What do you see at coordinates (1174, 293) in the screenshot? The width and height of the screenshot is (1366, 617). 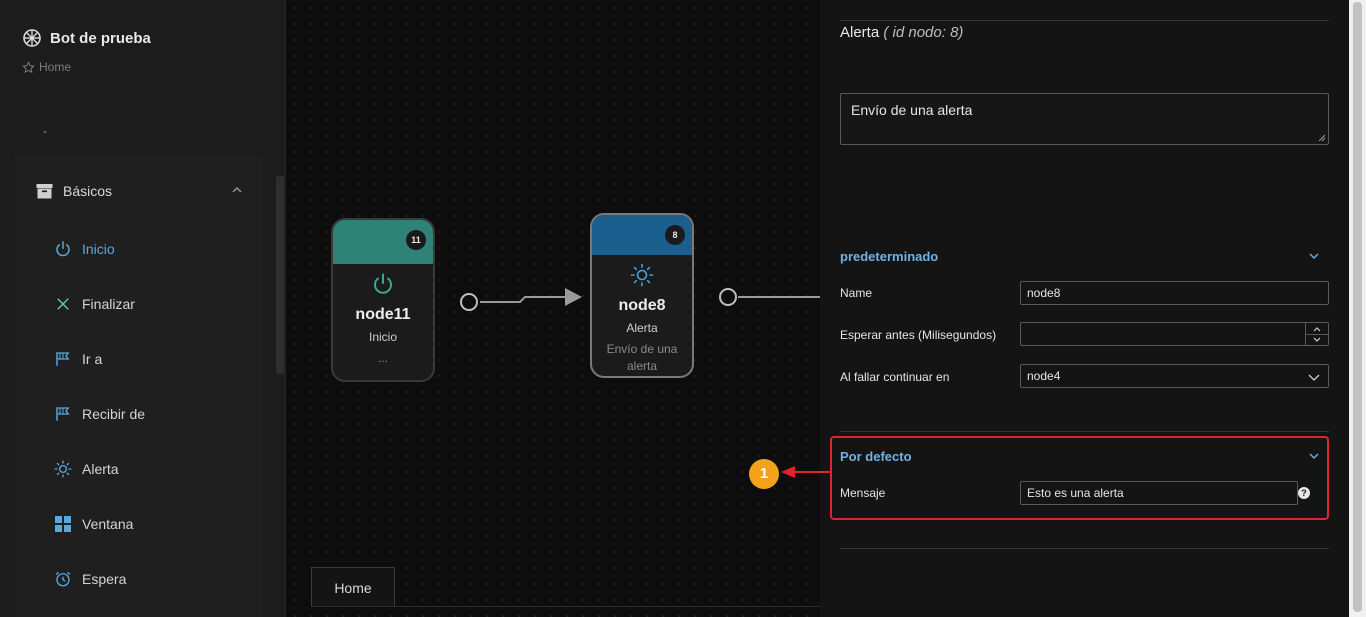 I see `name-input: node8` at bounding box center [1174, 293].